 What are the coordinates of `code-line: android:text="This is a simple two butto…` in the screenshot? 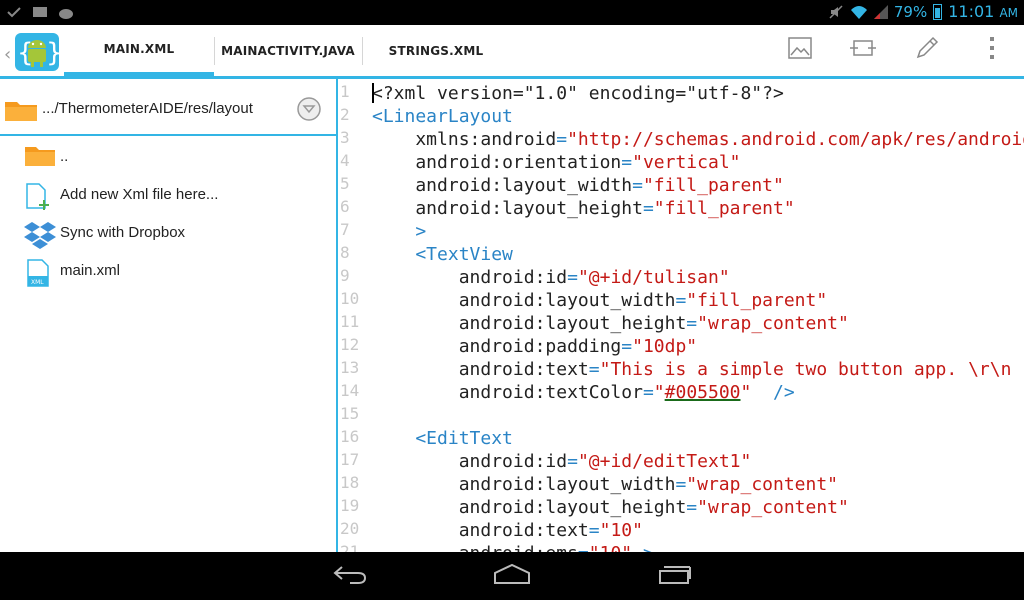 It's located at (692, 369).